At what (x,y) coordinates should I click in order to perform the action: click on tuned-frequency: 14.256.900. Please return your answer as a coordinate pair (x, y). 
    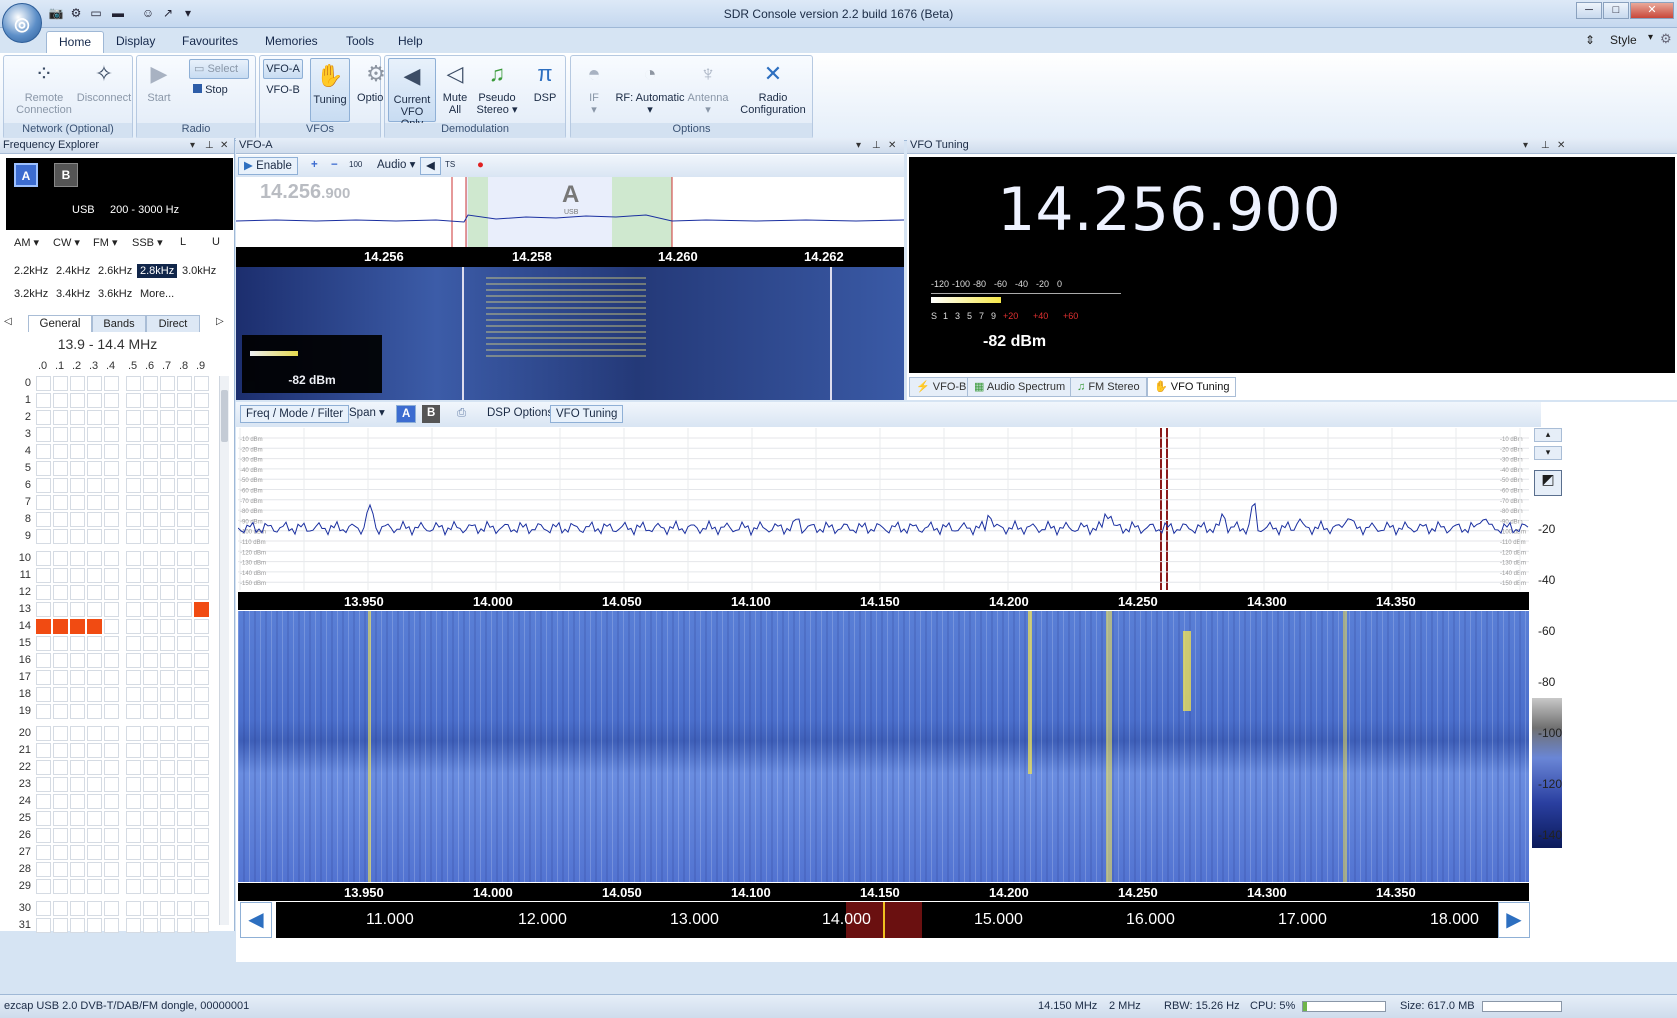
    Looking at the image, I should click on (1169, 210).